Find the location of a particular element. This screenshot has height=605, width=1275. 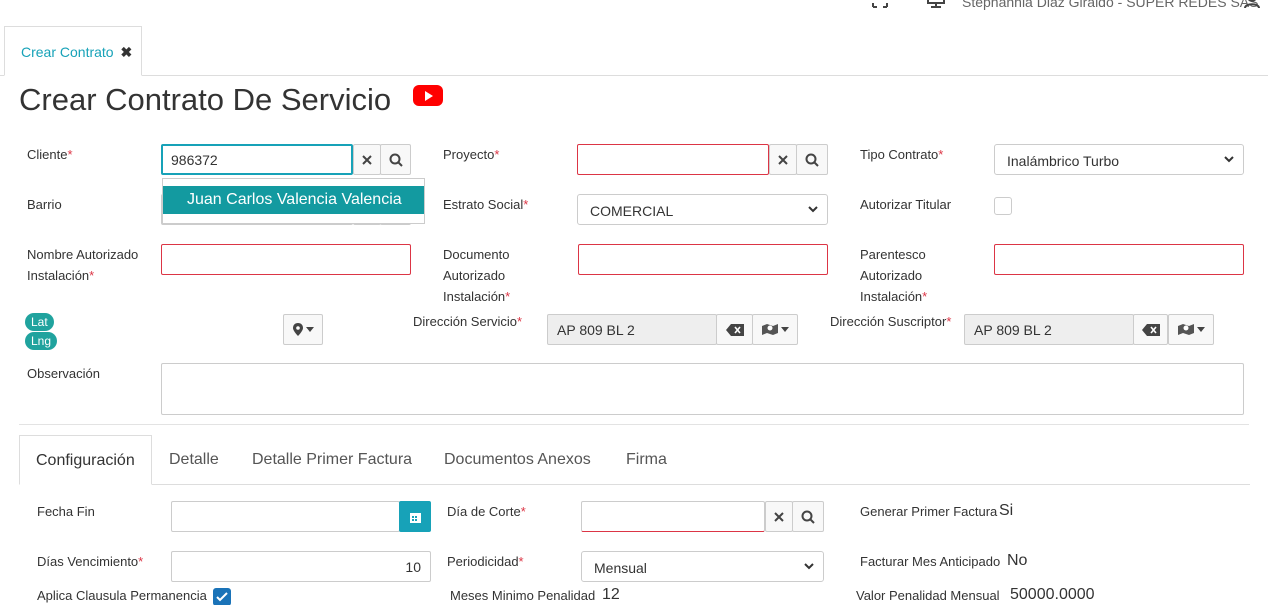

parentesco-autorizado-label: Parentesco Autorizado Instalación* is located at coordinates (894, 275).